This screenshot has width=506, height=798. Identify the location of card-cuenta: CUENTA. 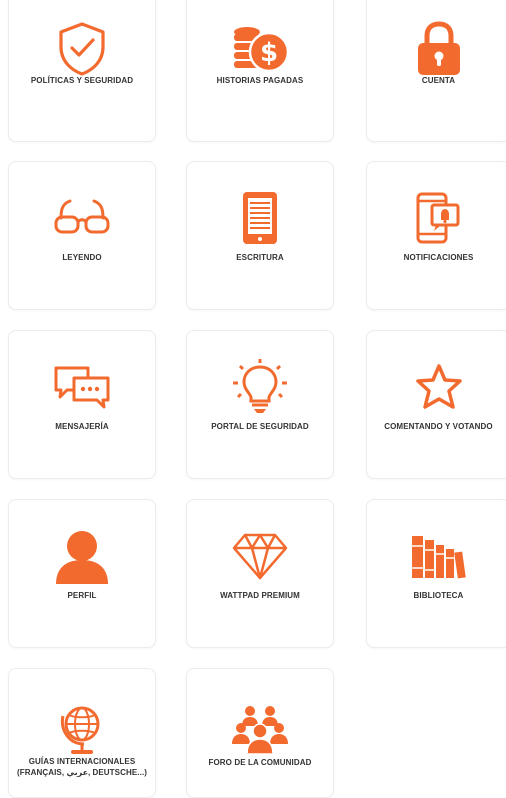
(436, 71).